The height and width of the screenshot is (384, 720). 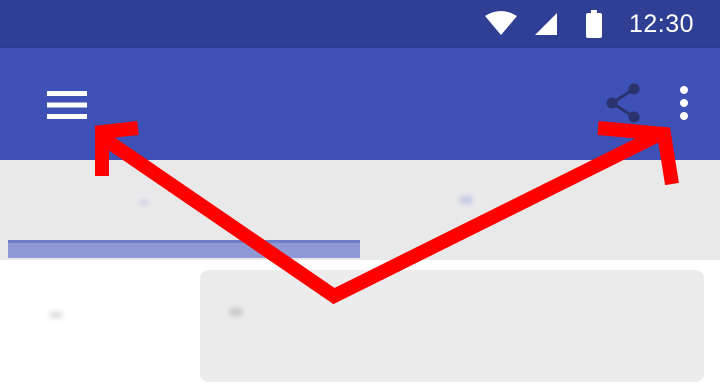 I want to click on more-options-button, so click(x=684, y=103).